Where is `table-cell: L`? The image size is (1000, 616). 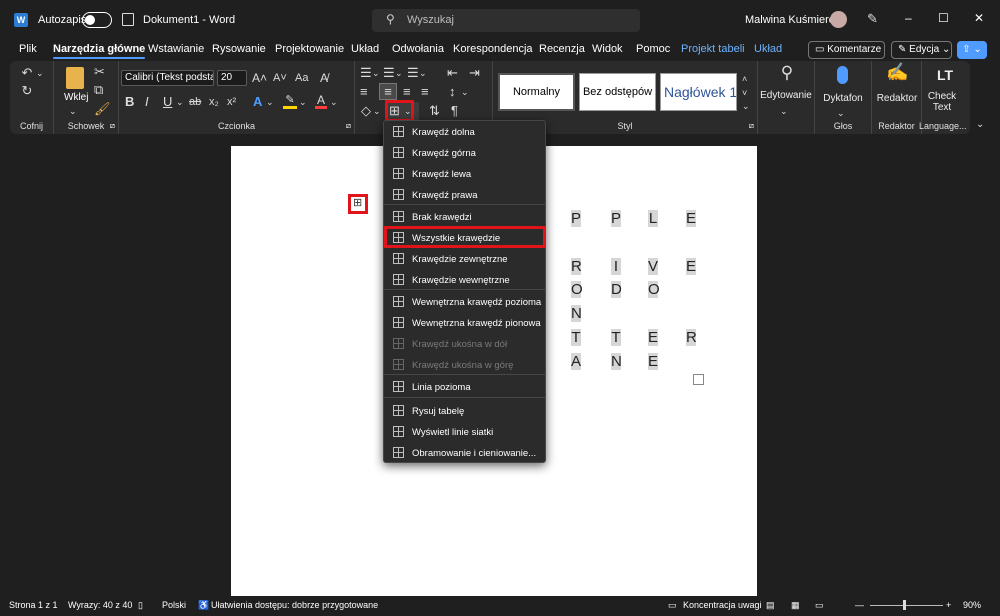
table-cell: L is located at coordinates (653, 218).